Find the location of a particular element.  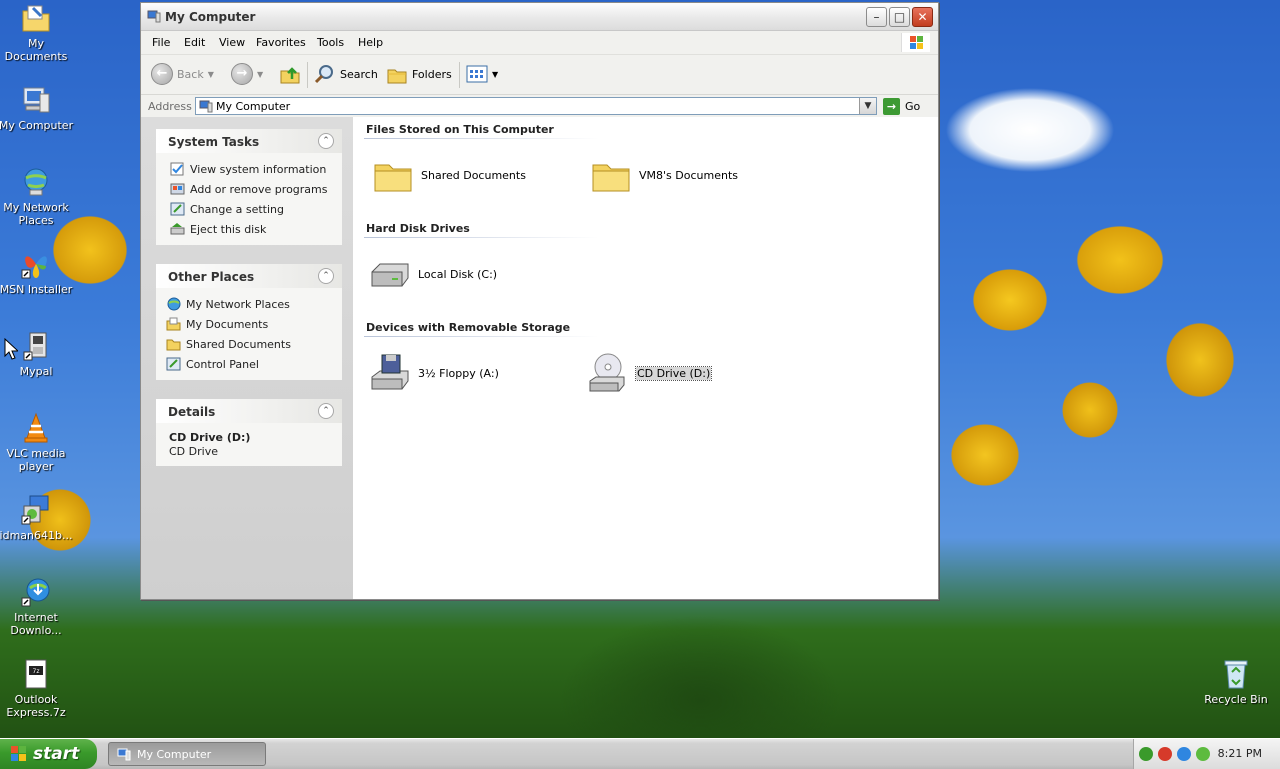

item-label: VM8's Documents is located at coordinates (688, 175).